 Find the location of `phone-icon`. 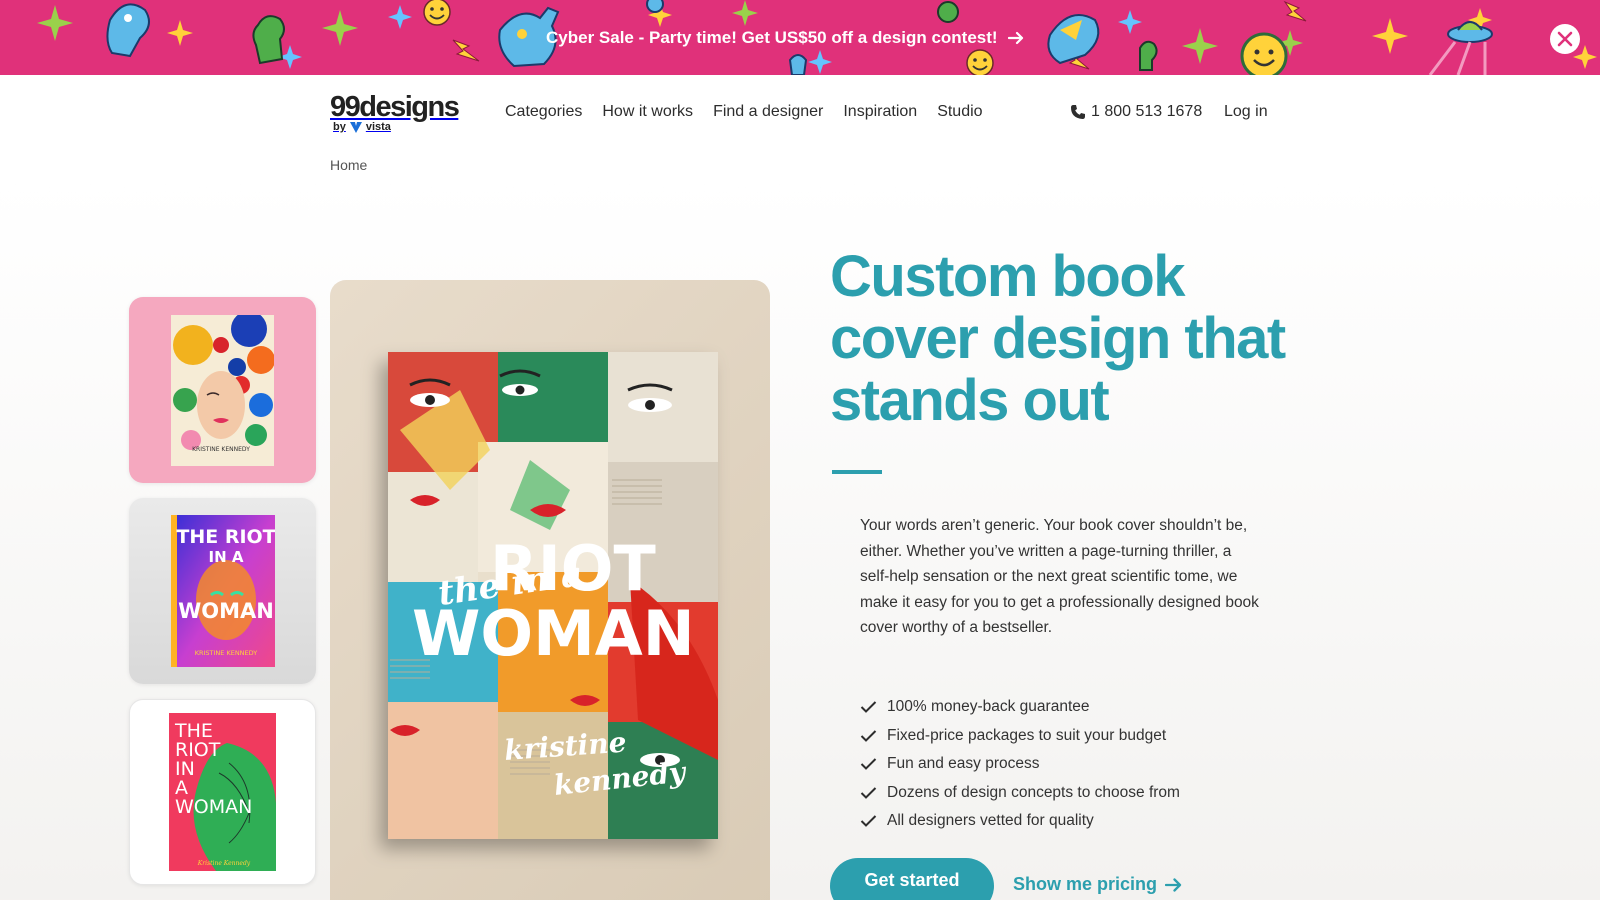

phone-icon is located at coordinates (1078, 112).